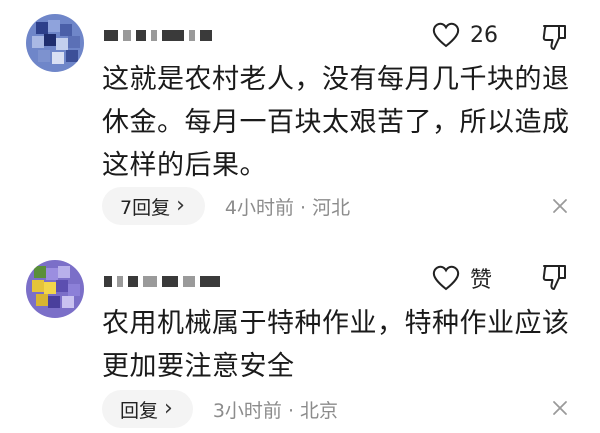  I want to click on comment-meta: 回复 › 3小时前 · 北京, so click(220, 409).